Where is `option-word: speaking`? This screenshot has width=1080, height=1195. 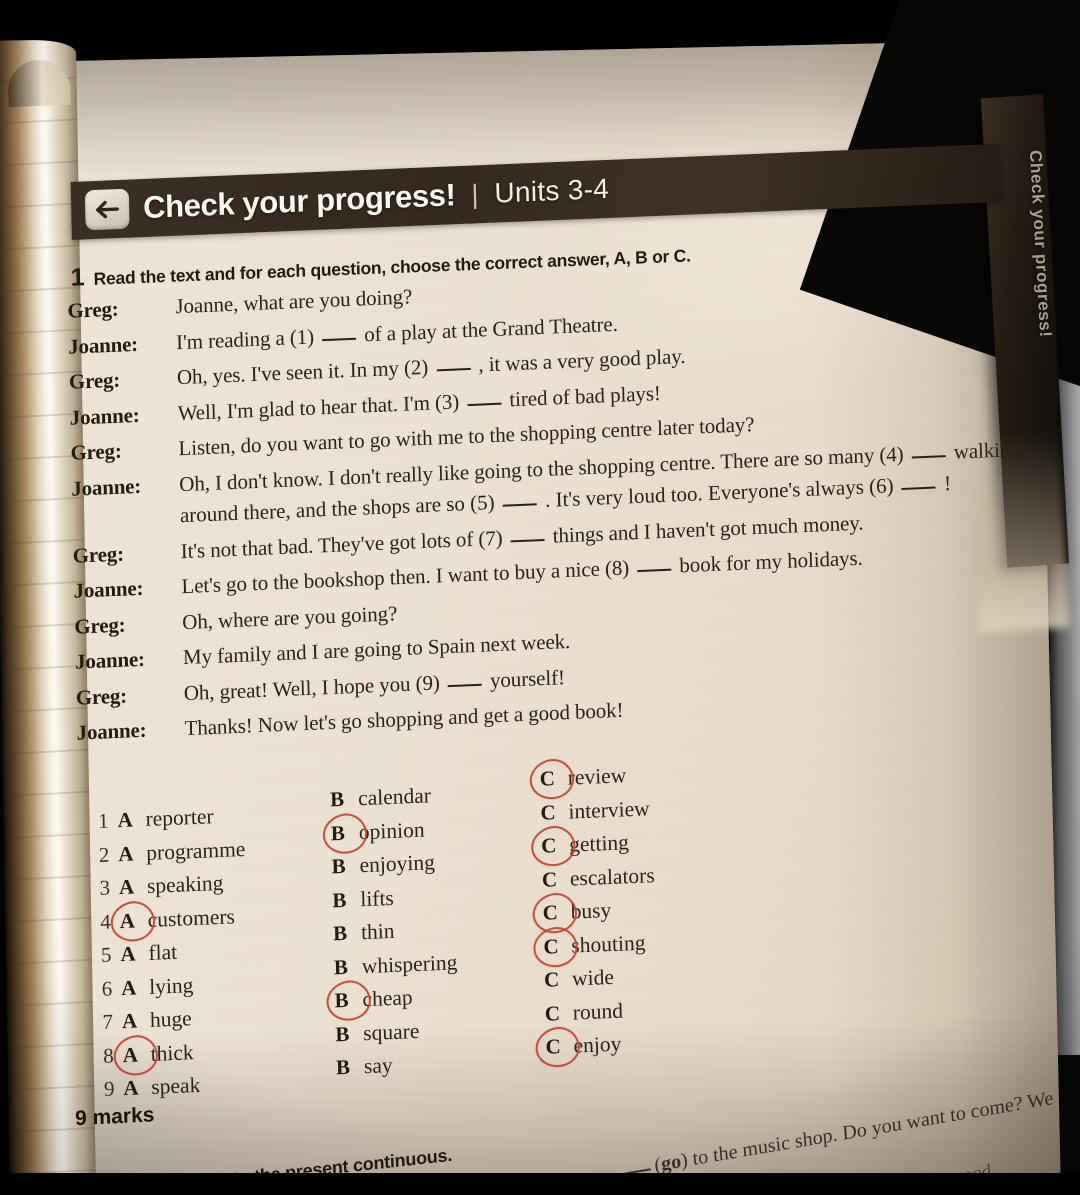
option-word: speaking is located at coordinates (185, 884).